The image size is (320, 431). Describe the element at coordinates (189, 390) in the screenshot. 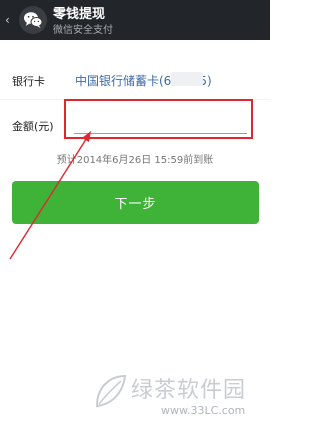

I see `watermark-text: 绿茶软件园` at that location.